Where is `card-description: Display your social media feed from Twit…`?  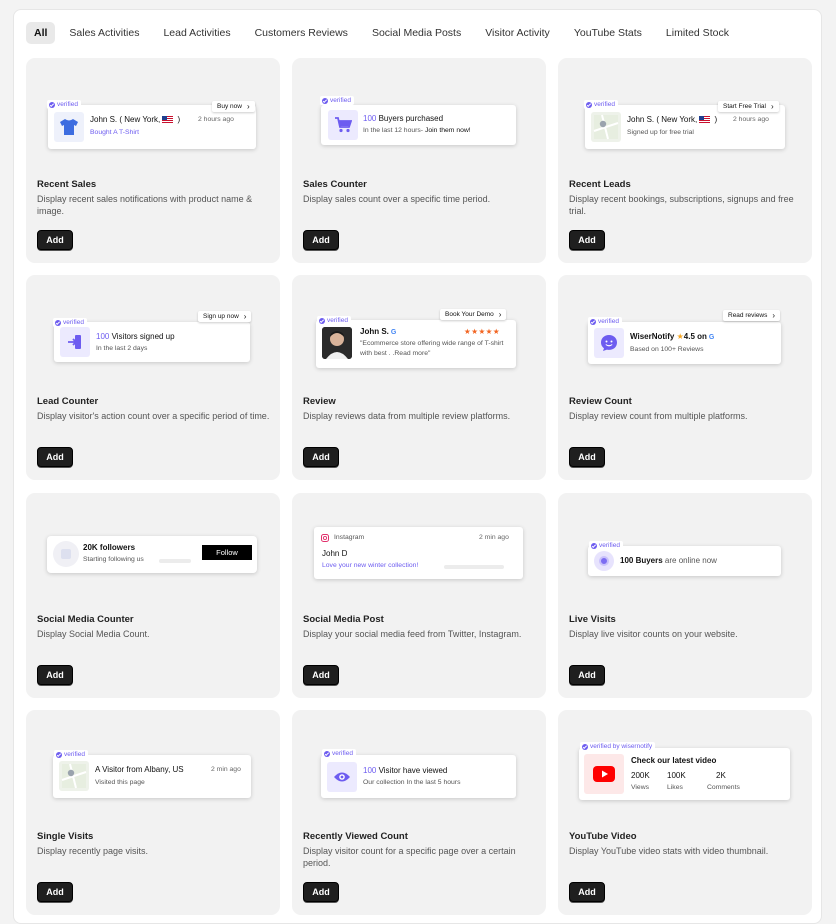 card-description: Display your social media feed from Twit… is located at coordinates (412, 634).